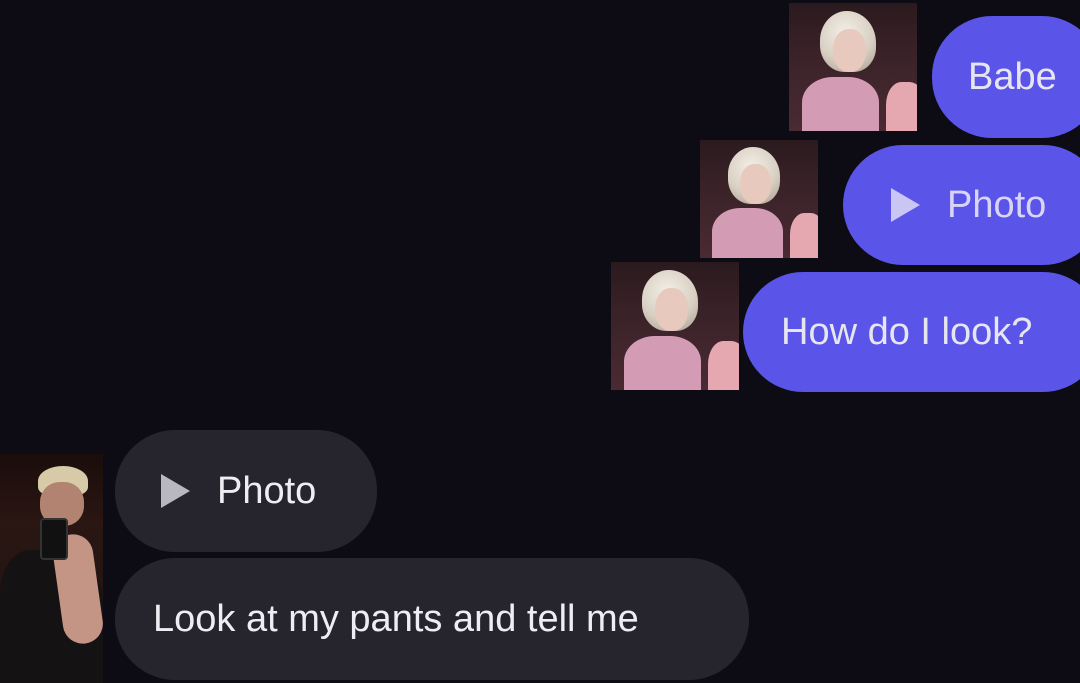 The image size is (1080, 683). What do you see at coordinates (51, 568) in the screenshot?
I see `receiver-avatar` at bounding box center [51, 568].